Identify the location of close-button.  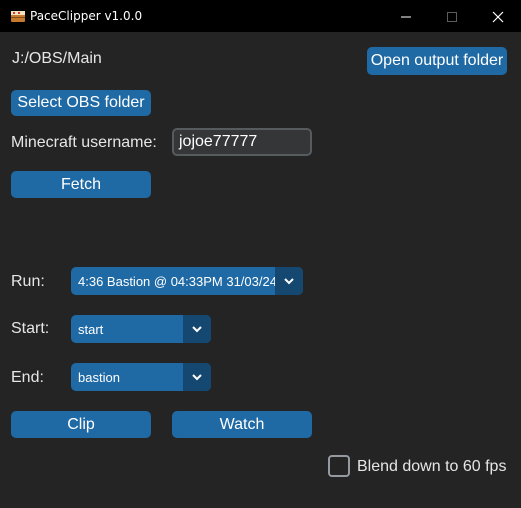
(498, 16).